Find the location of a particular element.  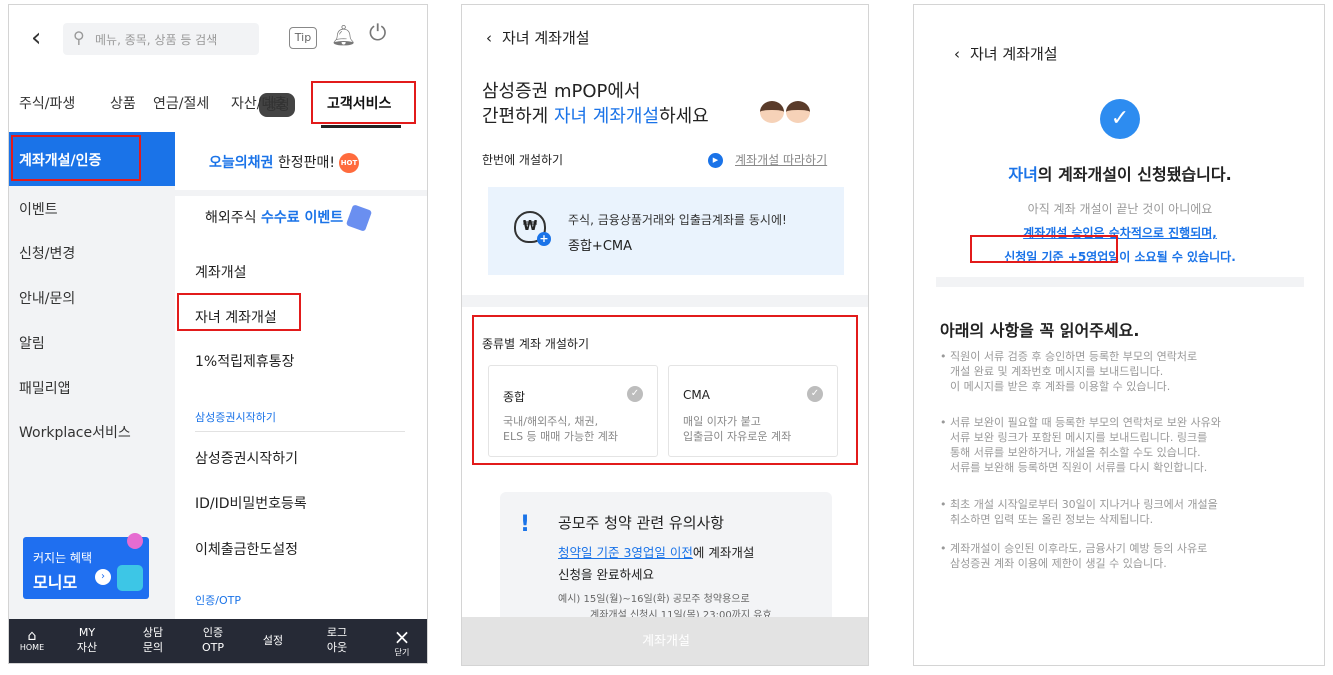

home-button: ⌂ HOME is located at coordinates (32, 640).